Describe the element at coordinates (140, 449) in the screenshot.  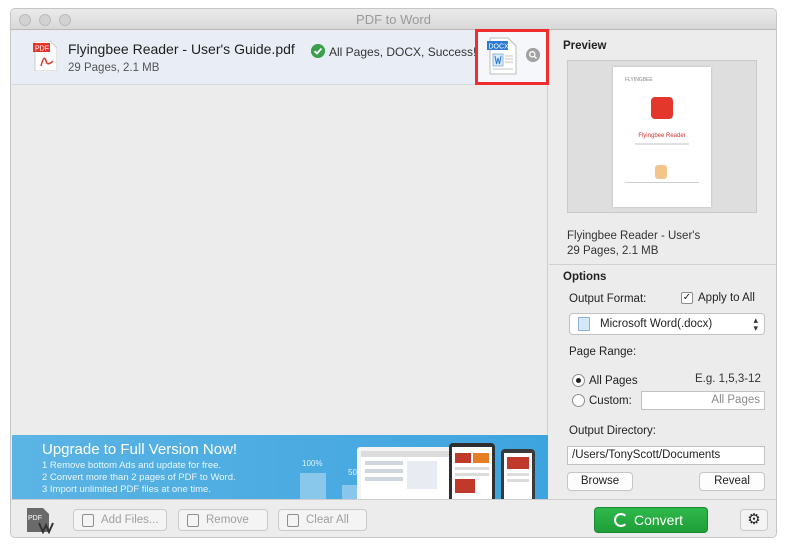
I see `banner-title: Upgrade to Full Version Now!` at that location.